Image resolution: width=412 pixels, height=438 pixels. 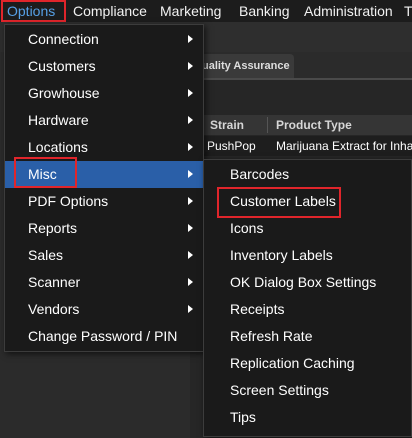 What do you see at coordinates (53, 228) in the screenshot?
I see `menu-item-label: Reports` at bounding box center [53, 228].